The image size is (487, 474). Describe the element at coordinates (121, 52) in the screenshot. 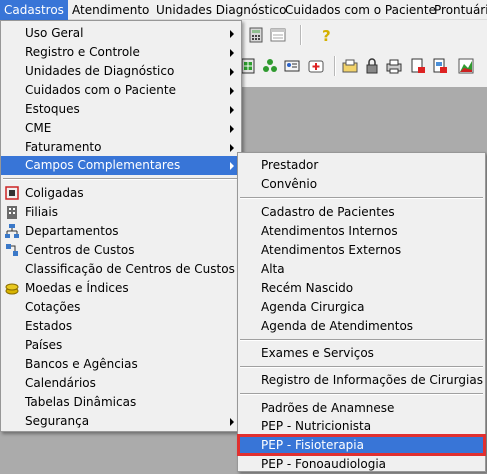

I see `menu-item-registro-controle: Registro e Controle` at that location.